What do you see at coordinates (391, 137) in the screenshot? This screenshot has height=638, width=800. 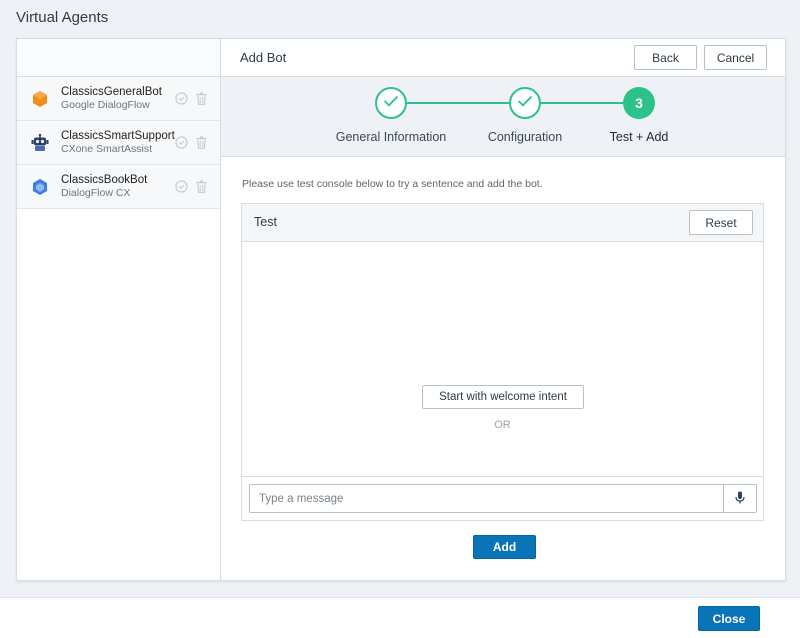 I see `step-label: General Information` at bounding box center [391, 137].